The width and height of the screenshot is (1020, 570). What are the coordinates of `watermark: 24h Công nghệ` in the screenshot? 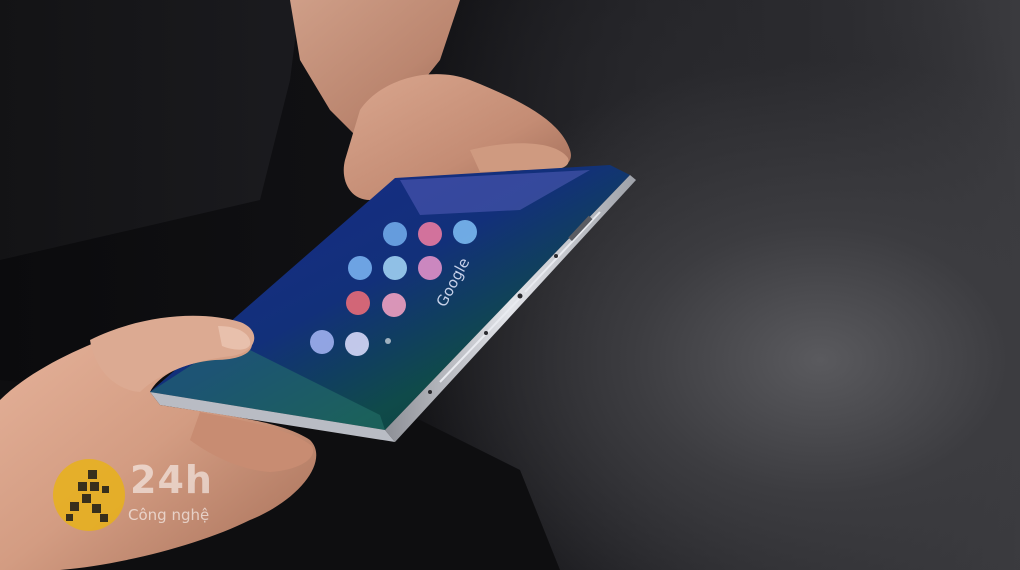 It's located at (147, 496).